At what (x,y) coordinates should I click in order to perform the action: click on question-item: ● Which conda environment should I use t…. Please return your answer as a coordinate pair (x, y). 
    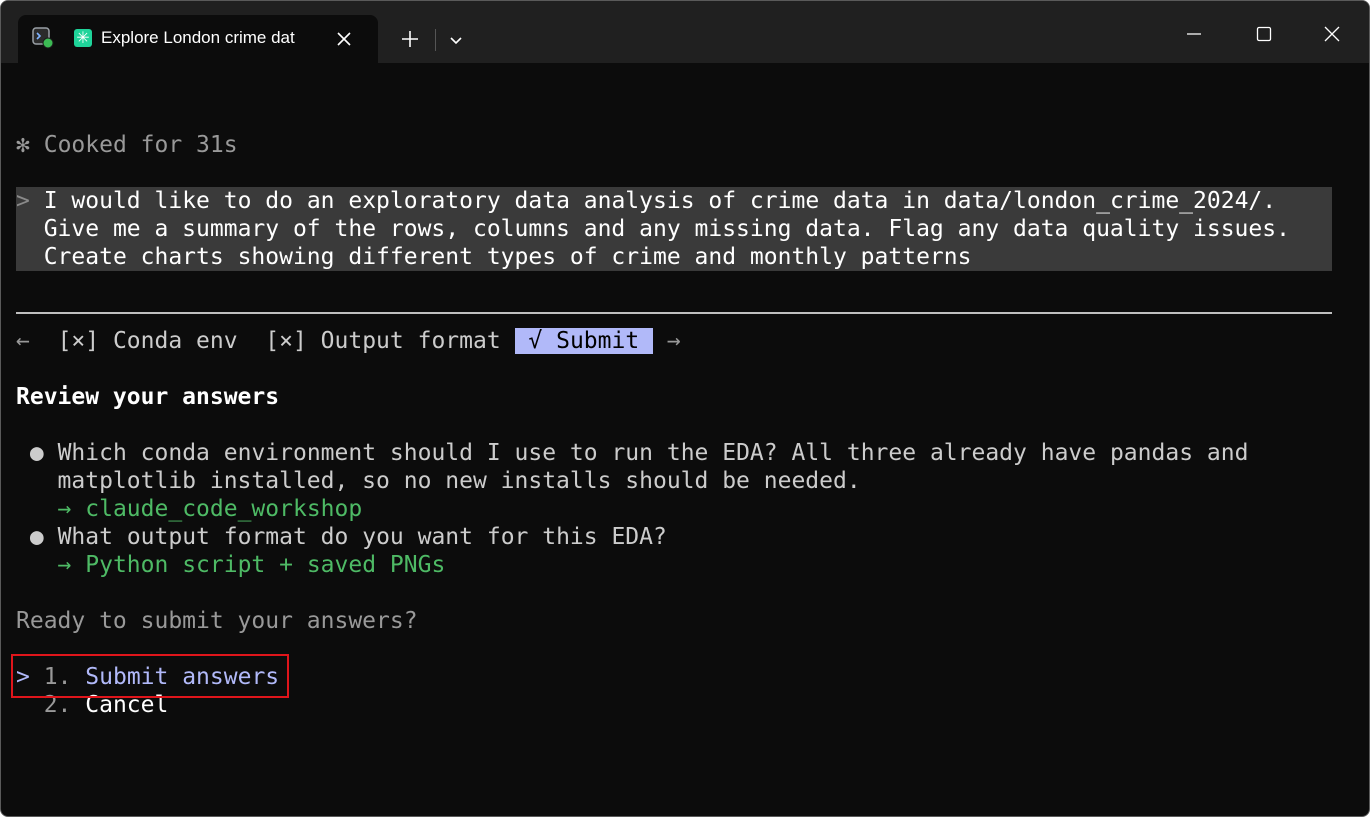
    Looking at the image, I should click on (632, 453).